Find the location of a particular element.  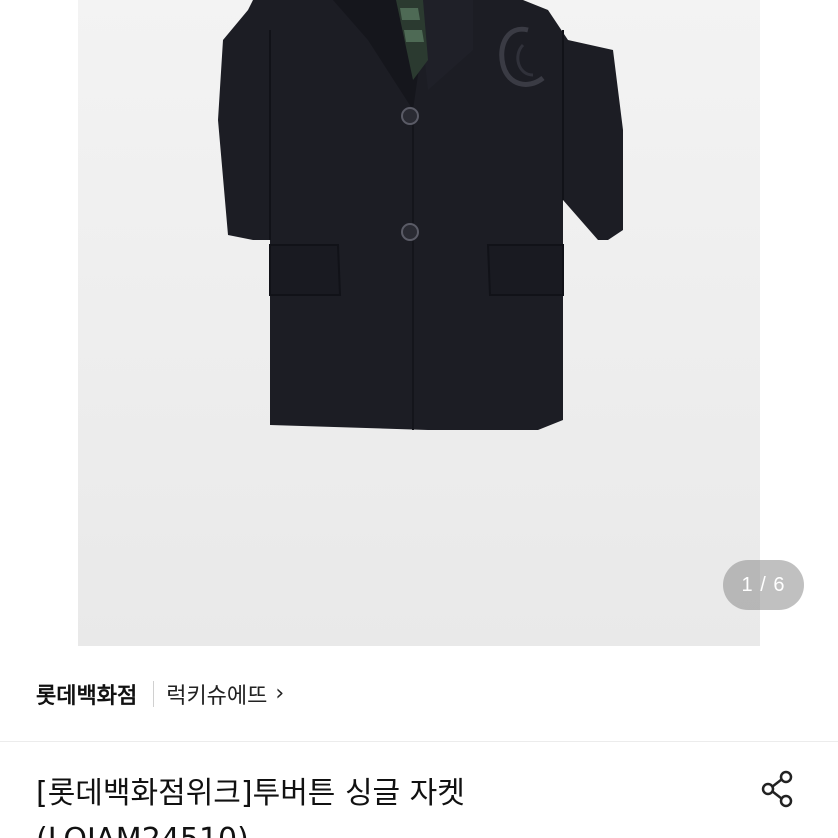

brand-bar: 롯데백화점 럭키슈에뜨 › is located at coordinates (419, 694).